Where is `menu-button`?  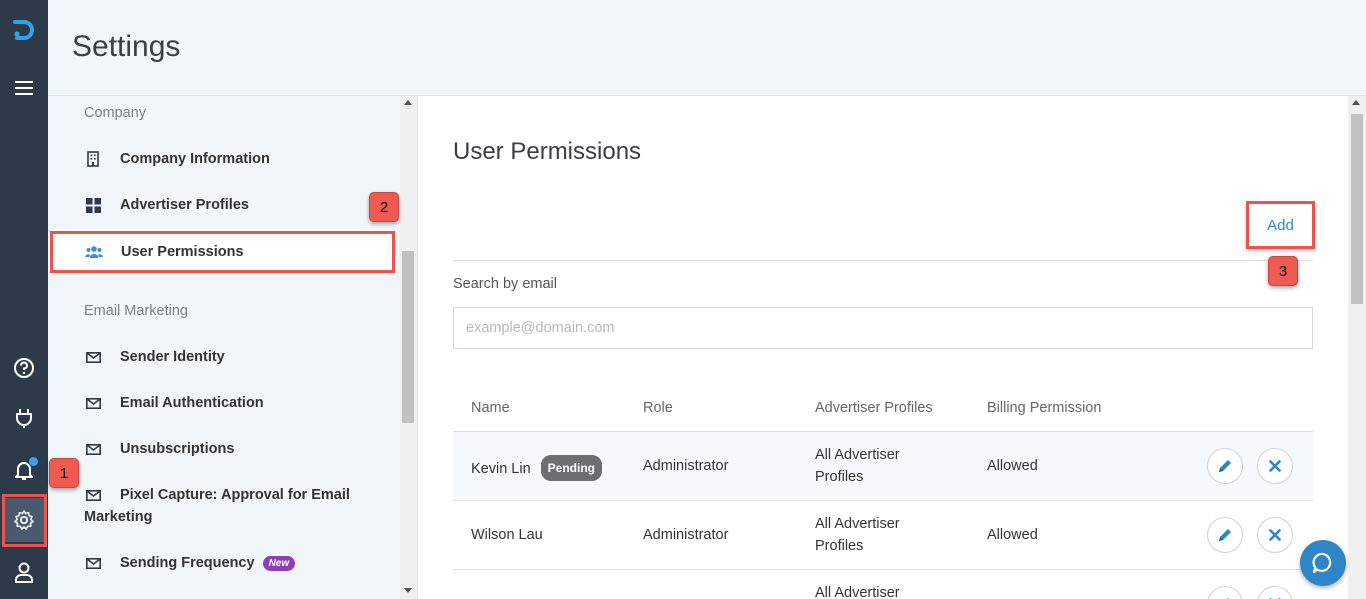 menu-button is located at coordinates (24, 88).